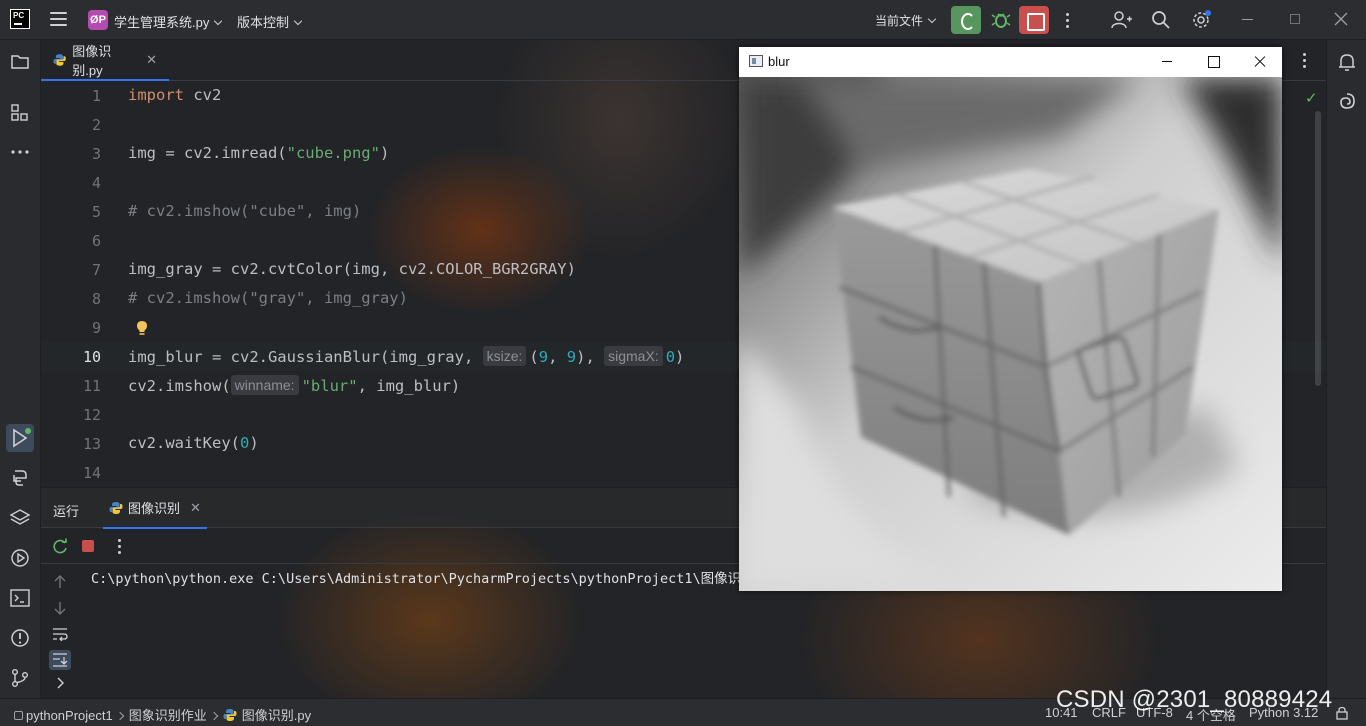 Image resolution: width=1366 pixels, height=726 pixels. What do you see at coordinates (1347, 101) in the screenshot?
I see `ai-assistant-icon` at bounding box center [1347, 101].